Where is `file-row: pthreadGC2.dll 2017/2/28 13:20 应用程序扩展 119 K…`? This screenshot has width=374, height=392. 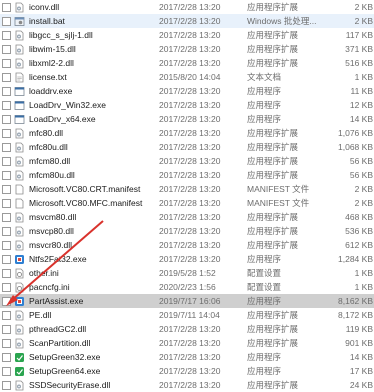 file-row: pthreadGC2.dll 2017/2/28 13:20 应用程序扩展 119 K… is located at coordinates (187, 329).